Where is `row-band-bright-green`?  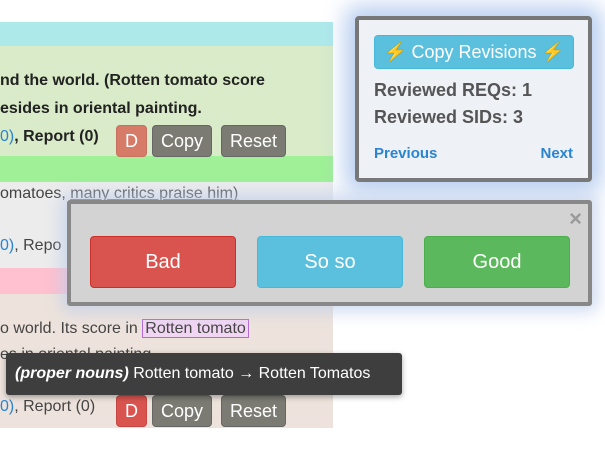 row-band-bright-green is located at coordinates (166, 169).